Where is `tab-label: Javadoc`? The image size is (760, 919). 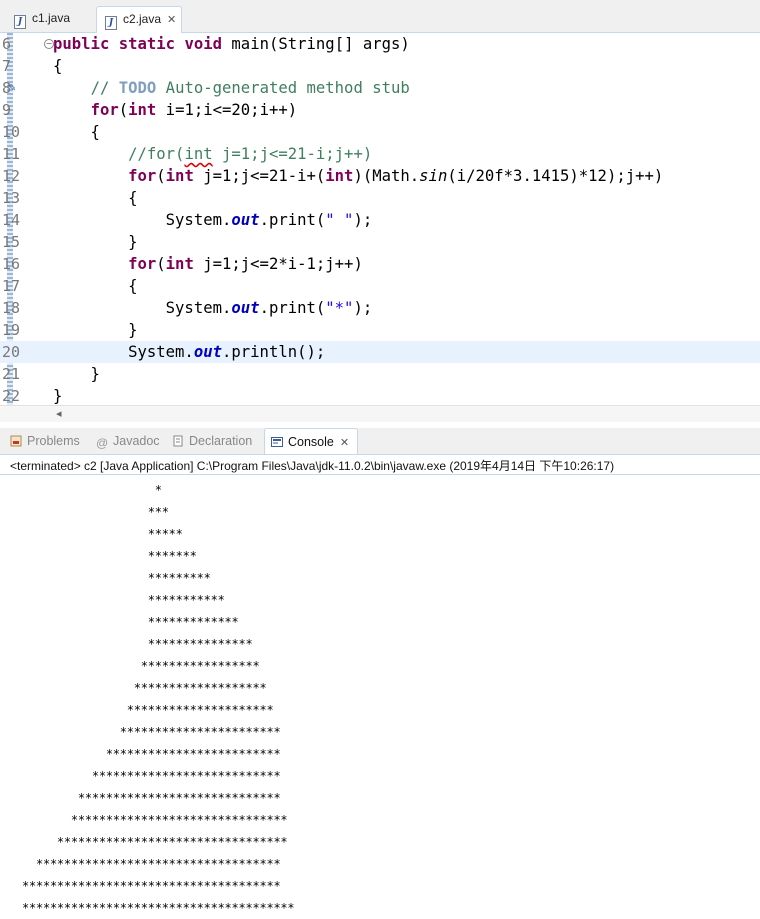 tab-label: Javadoc is located at coordinates (136, 441).